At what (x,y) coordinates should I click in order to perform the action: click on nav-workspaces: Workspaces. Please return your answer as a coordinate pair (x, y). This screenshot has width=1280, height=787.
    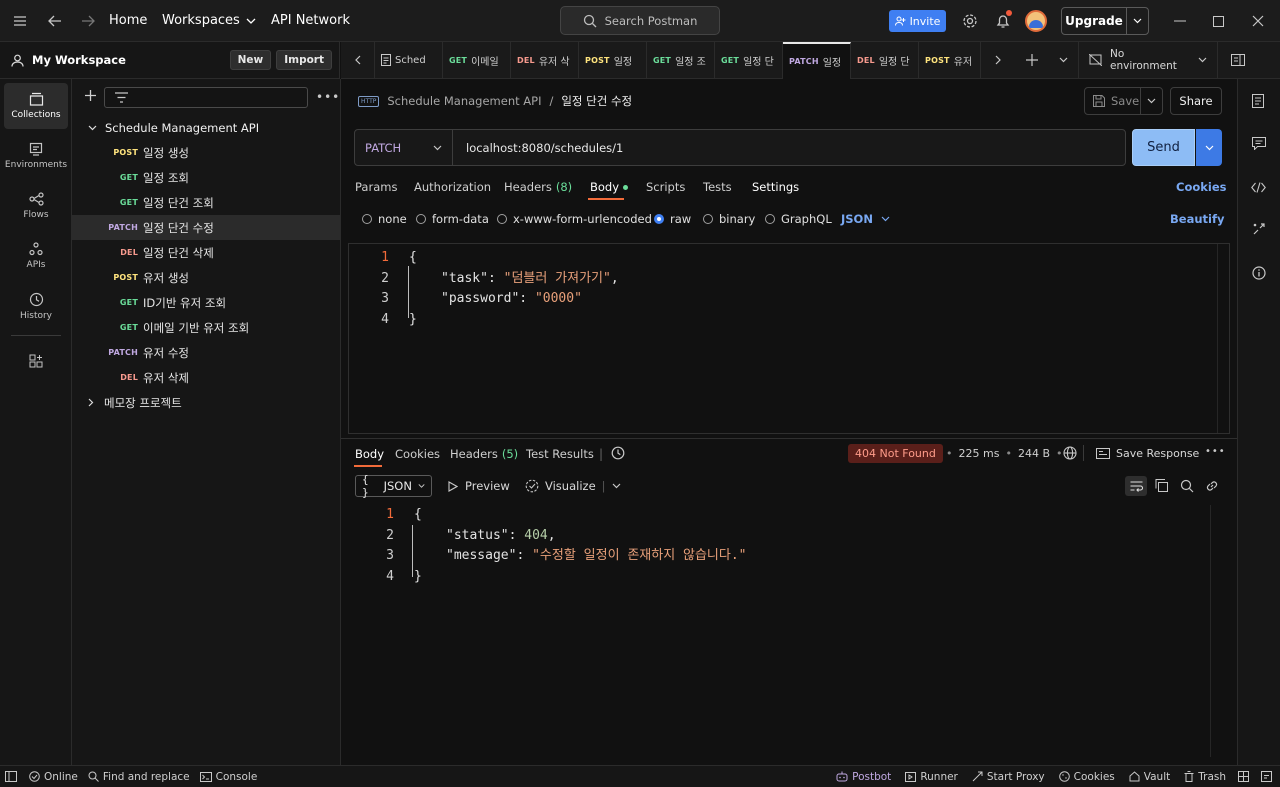
    Looking at the image, I should click on (209, 20).